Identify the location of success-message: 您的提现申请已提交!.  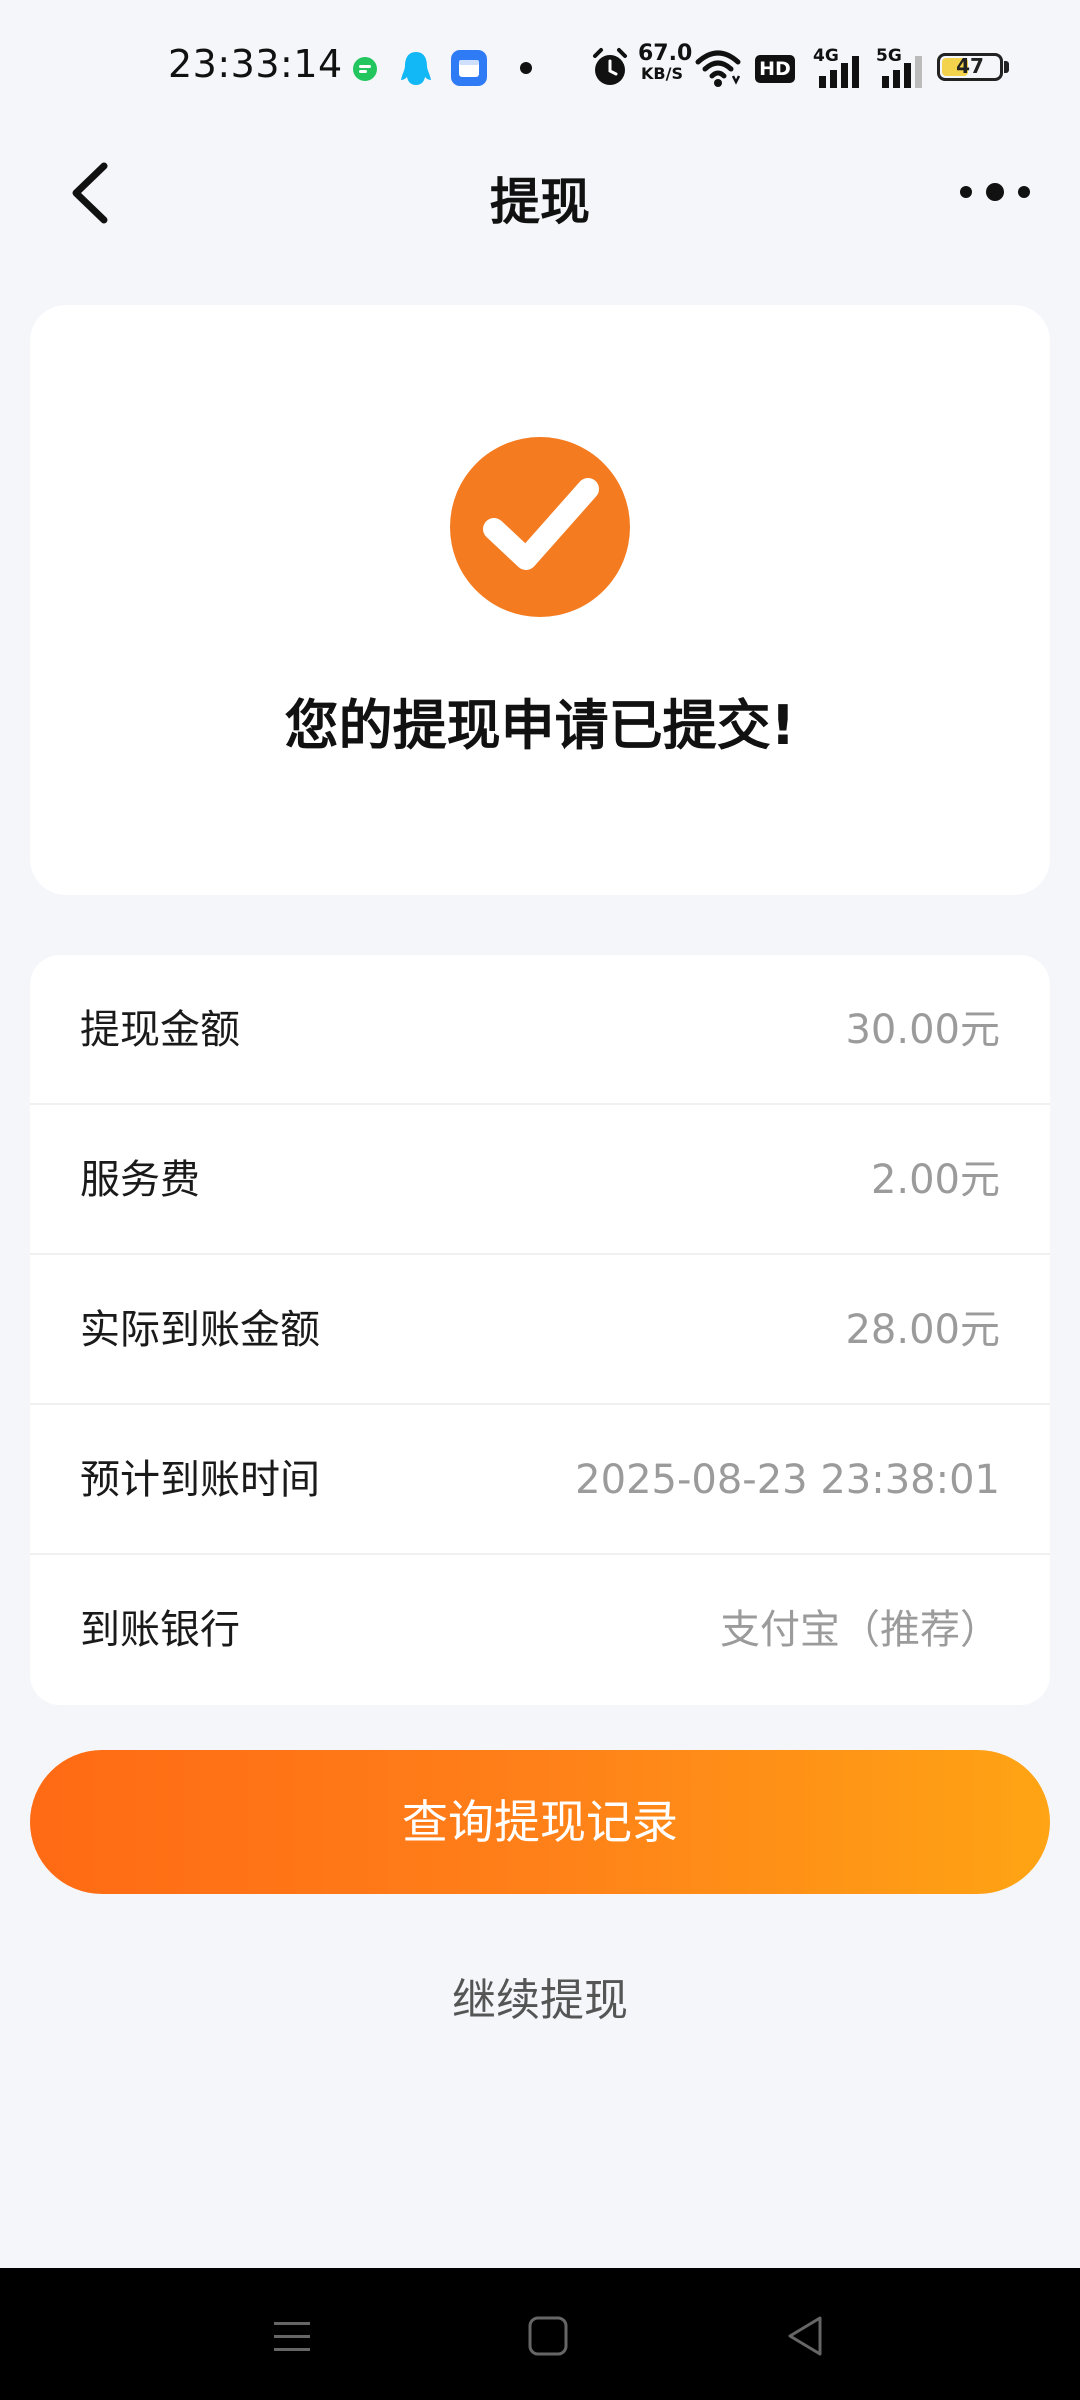
(540, 725).